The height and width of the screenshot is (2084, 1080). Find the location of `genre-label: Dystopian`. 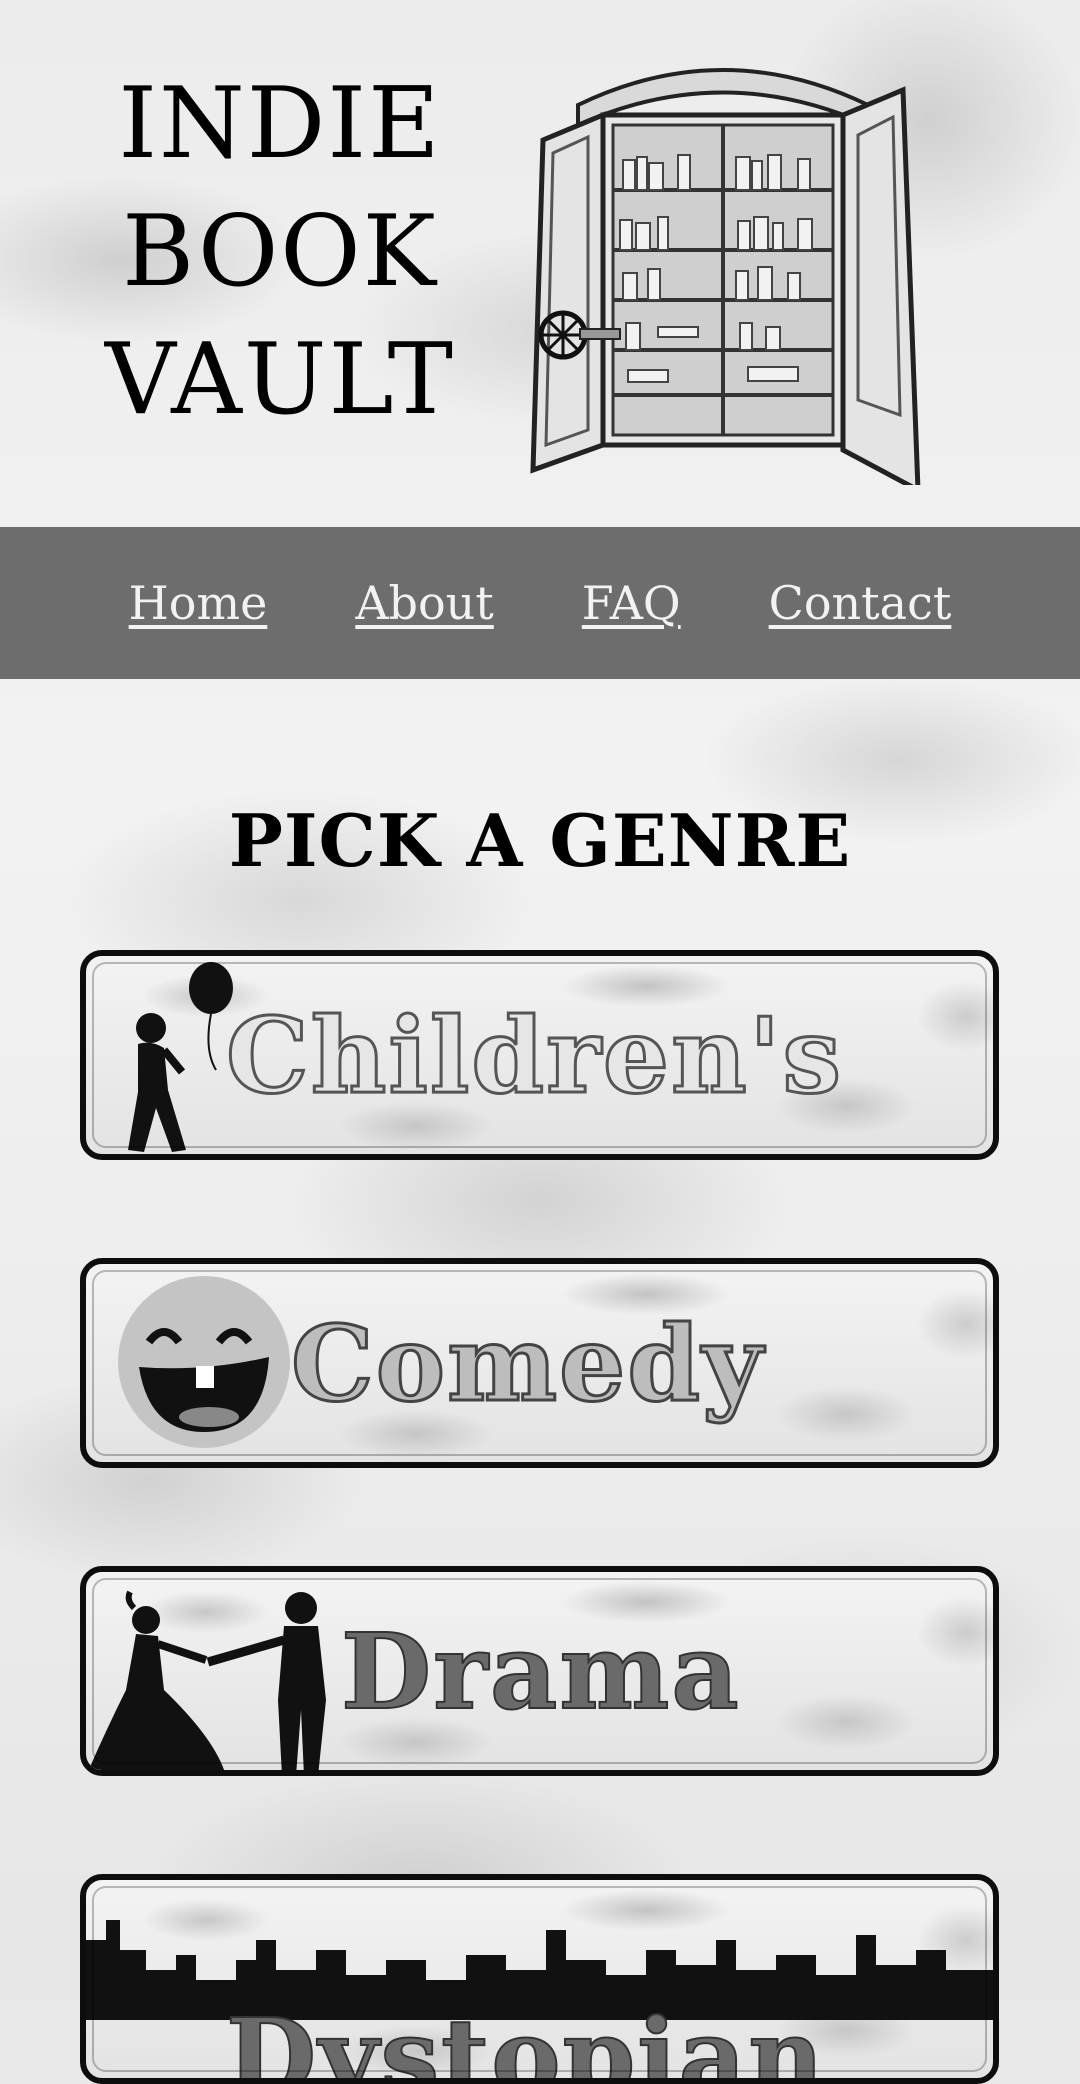

genre-label: Dystopian is located at coordinates (525, 2039).